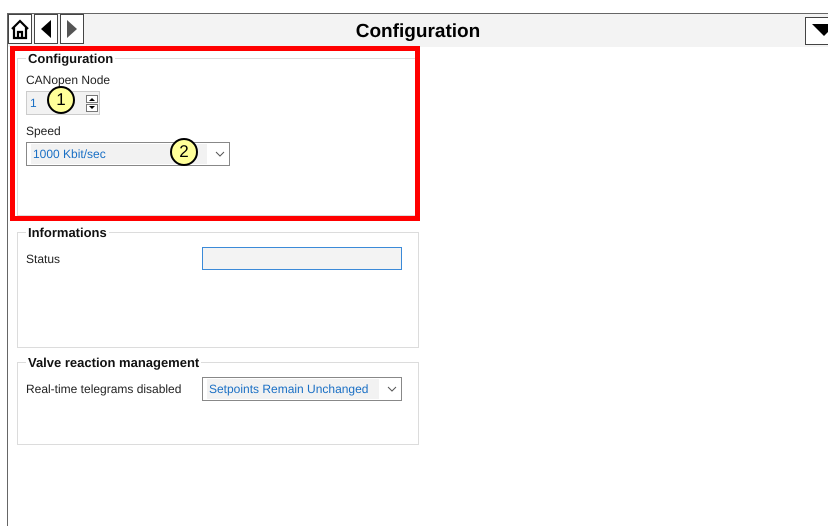 This screenshot has height=527, width=828. Describe the element at coordinates (418, 31) in the screenshot. I see `window-title: Configuration` at that location.